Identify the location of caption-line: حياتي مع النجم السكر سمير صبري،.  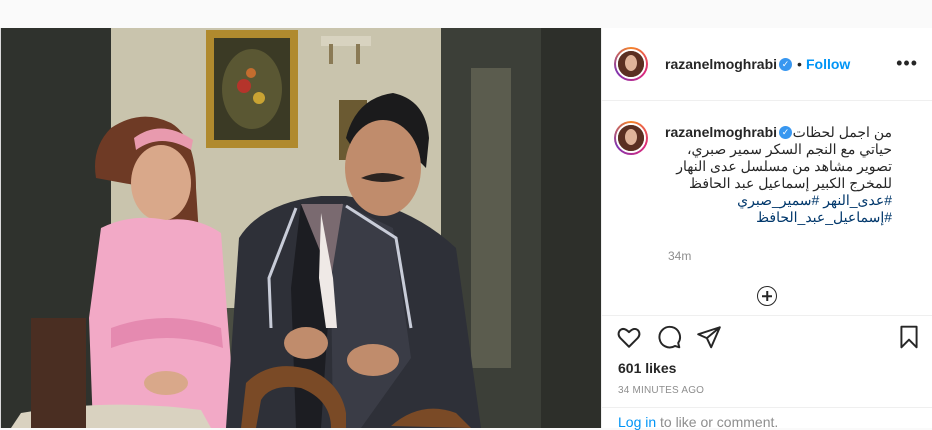
(789, 149).